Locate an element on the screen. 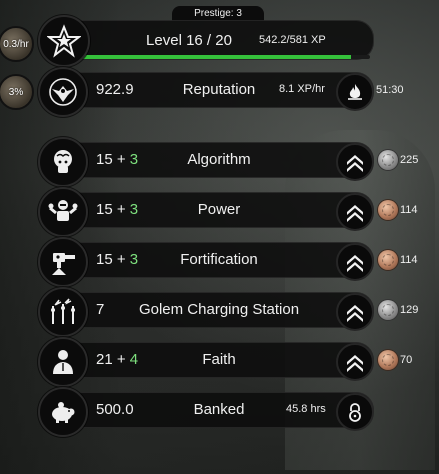  reputation-timer: 51:30 is located at coordinates (390, 90).